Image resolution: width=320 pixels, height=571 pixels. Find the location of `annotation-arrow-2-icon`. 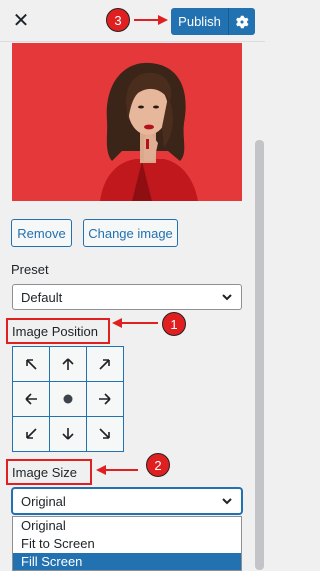

annotation-arrow-2-icon is located at coordinates (117, 470).